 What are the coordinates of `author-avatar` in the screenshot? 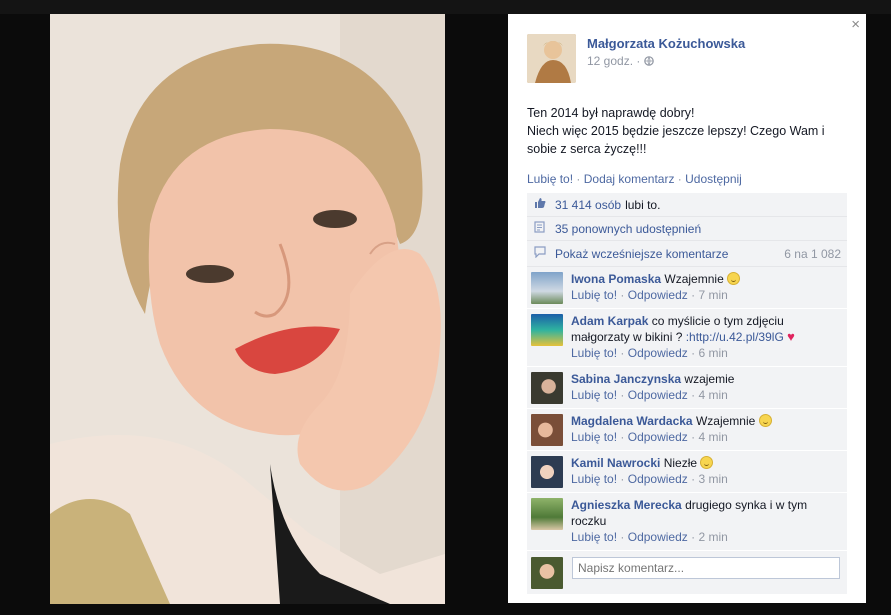 It's located at (551, 58).